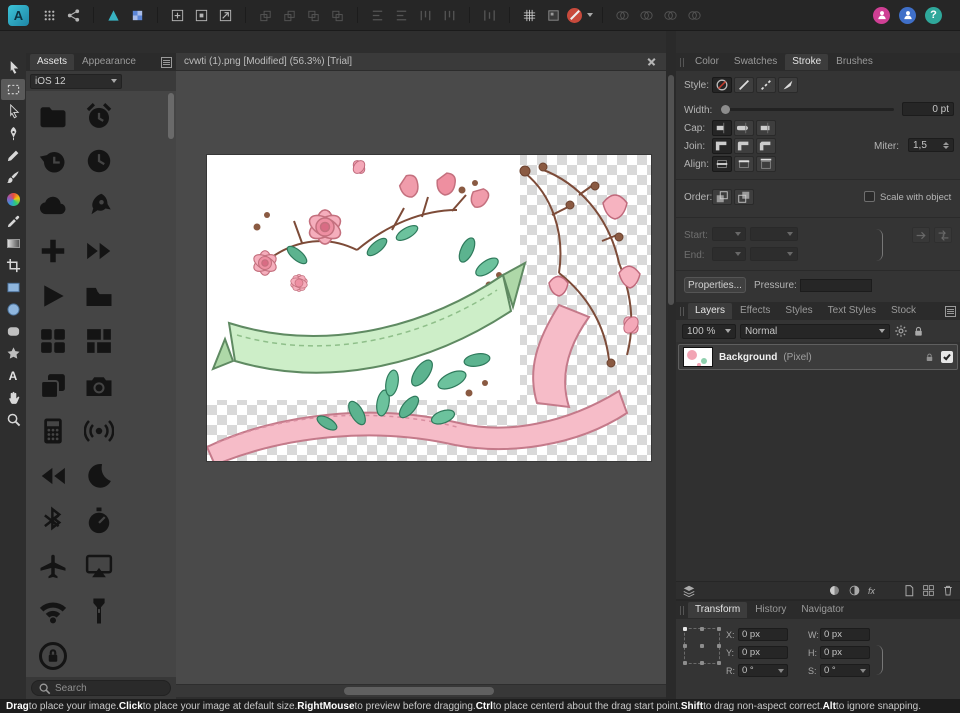 This screenshot has height=713, width=960. I want to click on text-tool: A, so click(13, 375).